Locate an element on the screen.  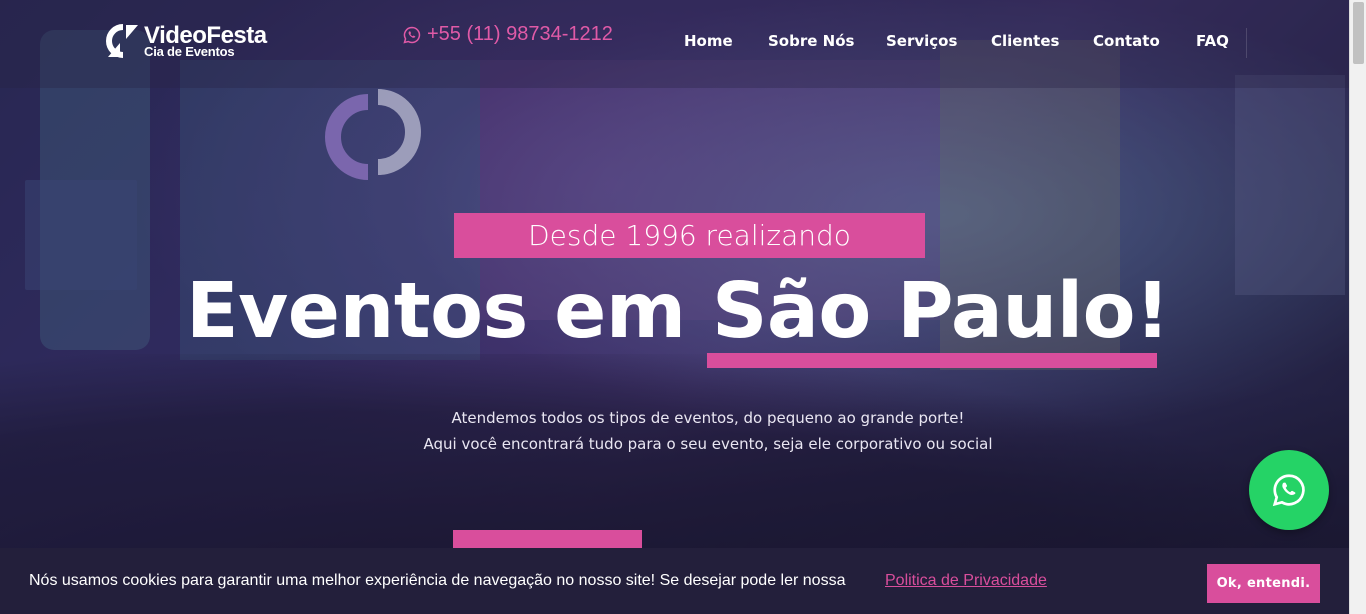
hero-badge: Desde 1996 realizando is located at coordinates (689, 235).